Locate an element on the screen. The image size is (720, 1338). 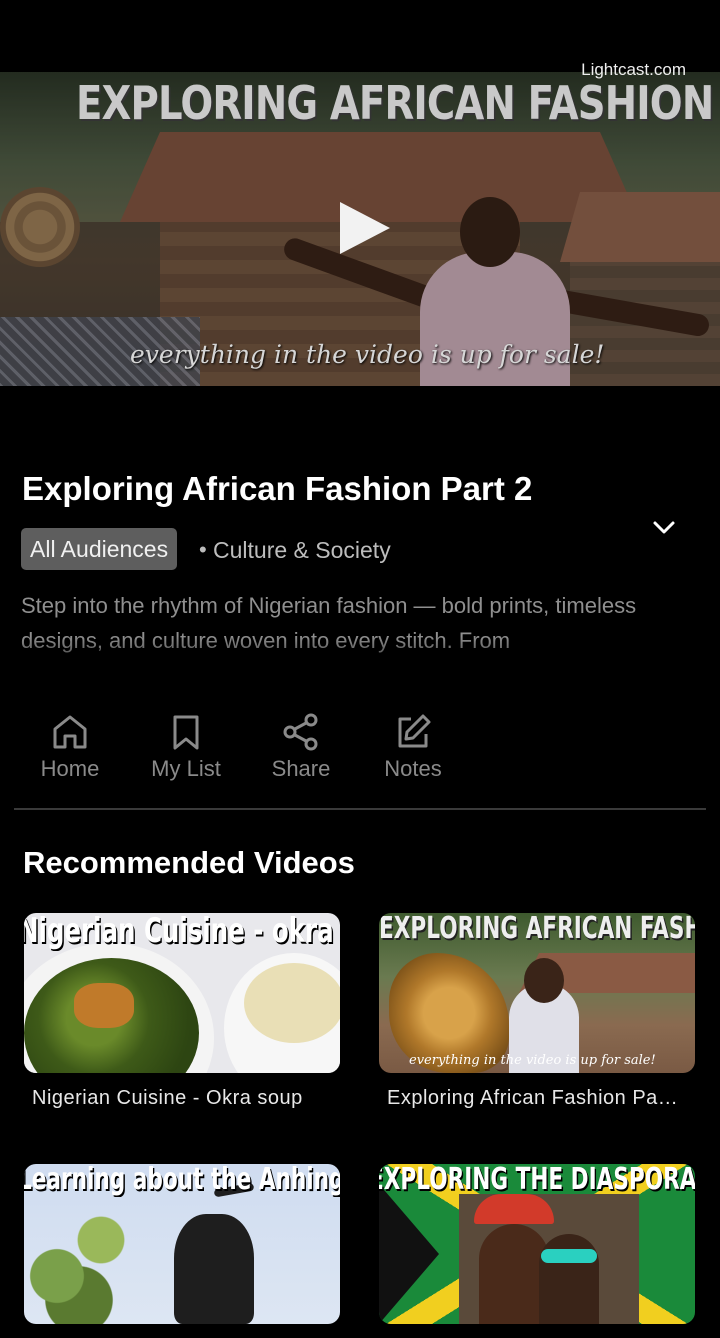
video-title: Exploring African Fashion Part 2 is located at coordinates (277, 488).